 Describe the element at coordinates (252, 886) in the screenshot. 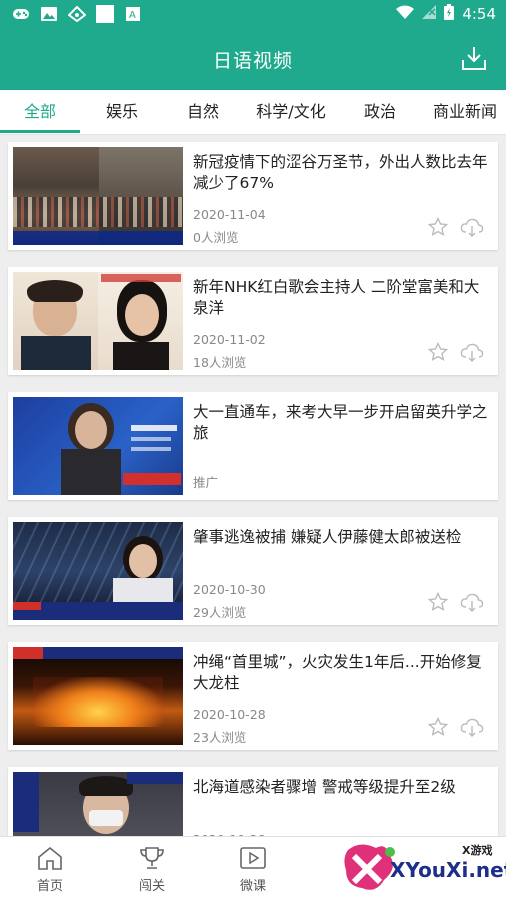

I see `nav-microcourse-label: 微课` at that location.